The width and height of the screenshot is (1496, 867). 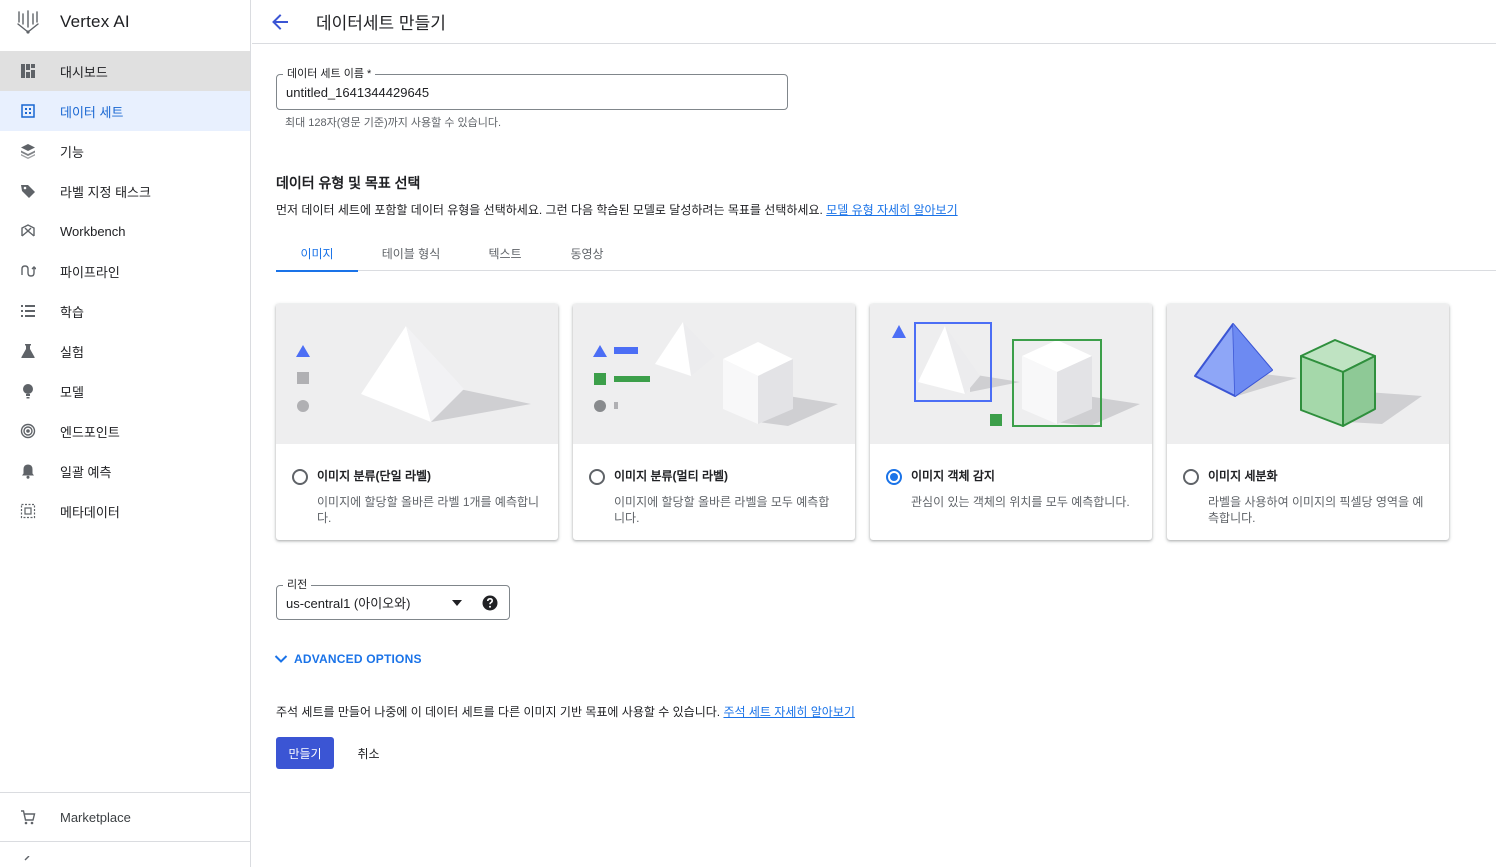 What do you see at coordinates (300, 477) in the screenshot?
I see `single-label-radio` at bounding box center [300, 477].